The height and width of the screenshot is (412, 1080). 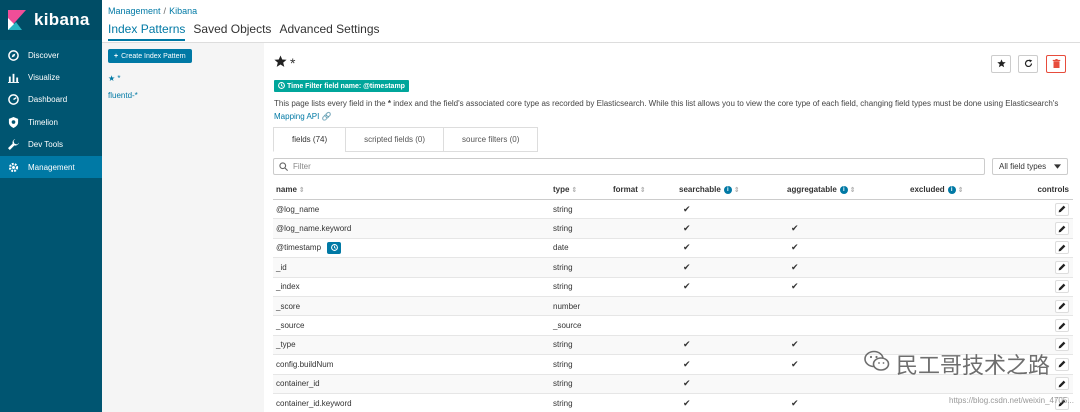 I want to click on tab-scripted-fields: scripted fields (0), so click(x=395, y=139).